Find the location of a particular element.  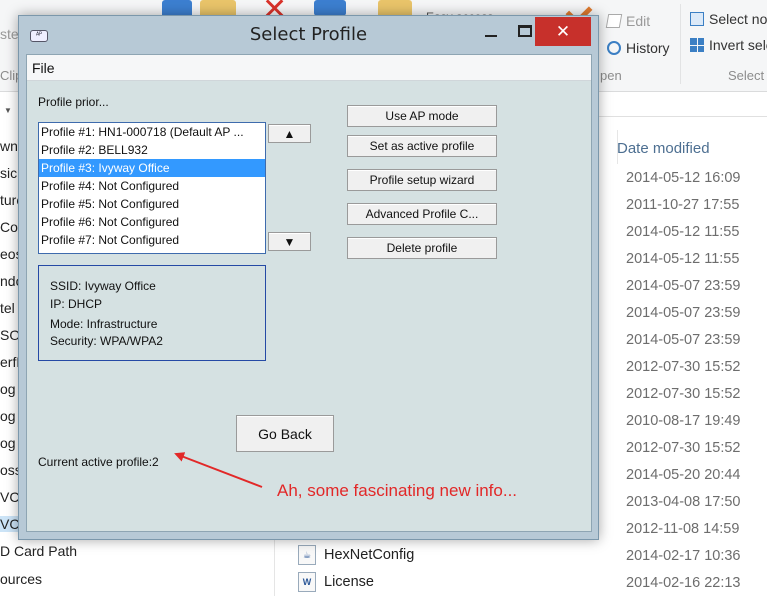

minimize-icon is located at coordinates (491, 36).